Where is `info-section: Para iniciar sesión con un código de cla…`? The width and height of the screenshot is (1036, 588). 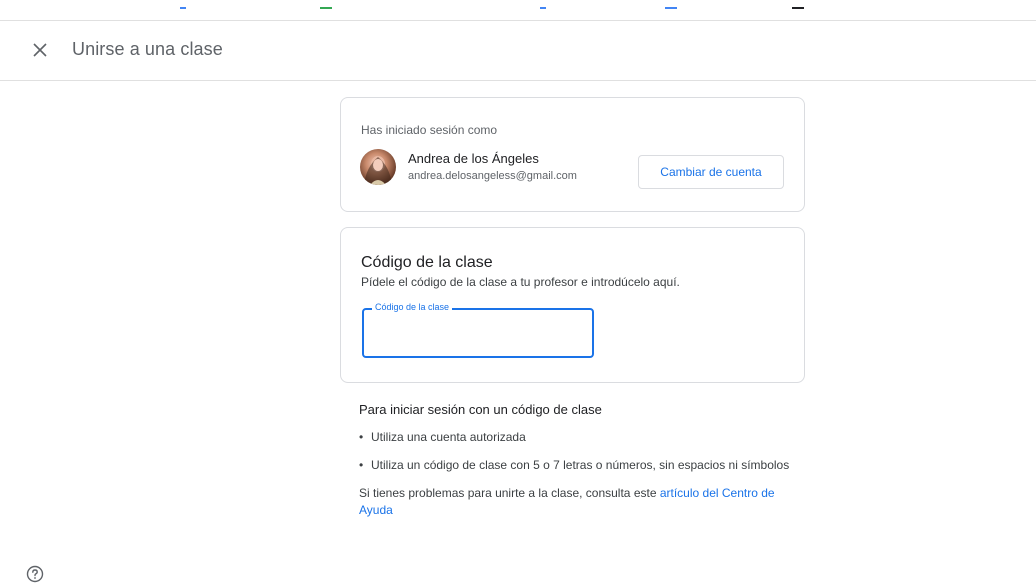 info-section: Para iniciar sesión con un código de cla… is located at coordinates (579, 460).